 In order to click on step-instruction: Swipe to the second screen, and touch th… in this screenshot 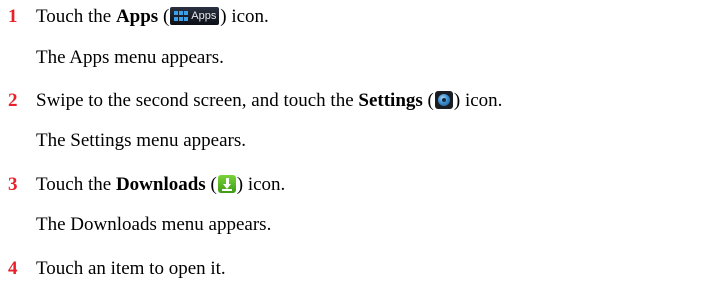, I will do `click(269, 101)`.